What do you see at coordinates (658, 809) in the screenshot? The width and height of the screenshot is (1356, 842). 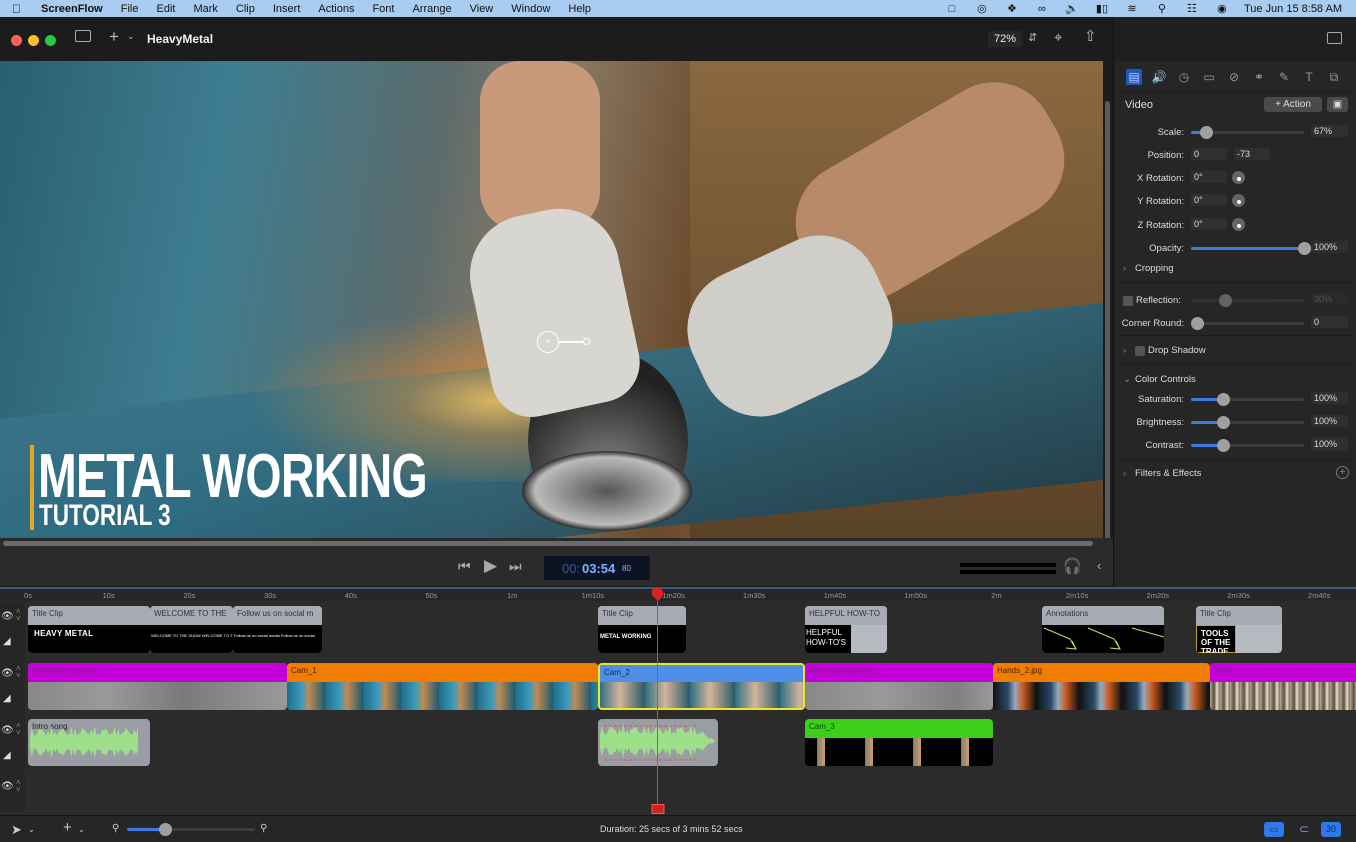 I see `playhead-handle` at bounding box center [658, 809].